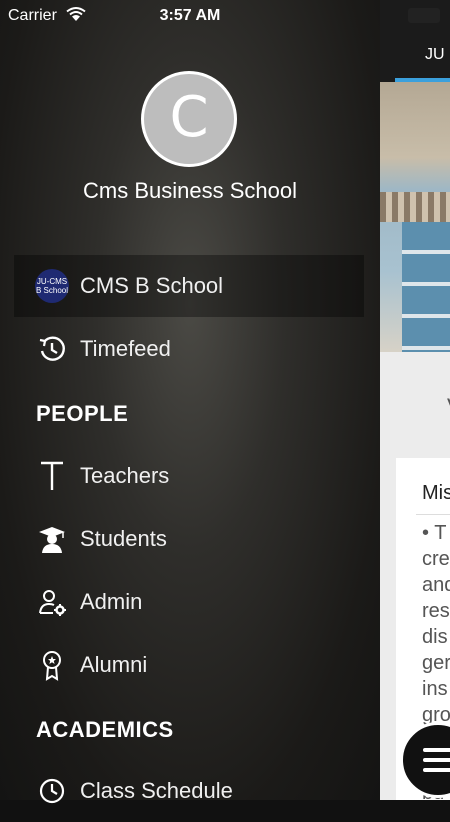 The width and height of the screenshot is (450, 822). I want to click on menu-item-label: Timefeed, so click(125, 348).